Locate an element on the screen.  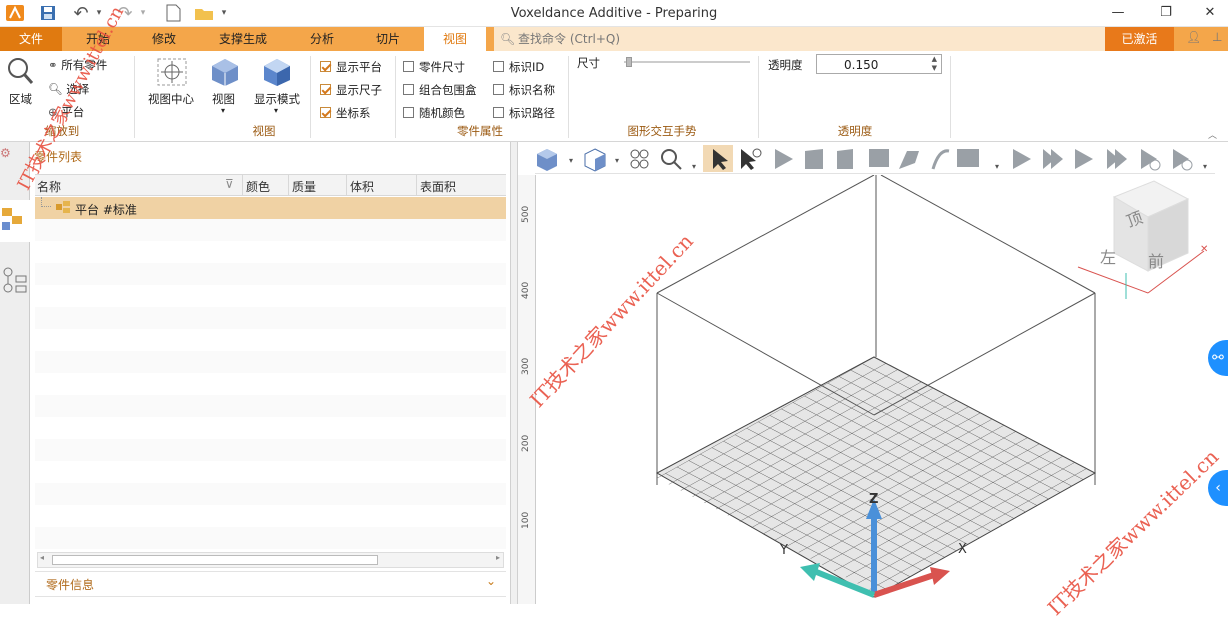
wire-cube-tool-icon is located at coordinates (595, 160).